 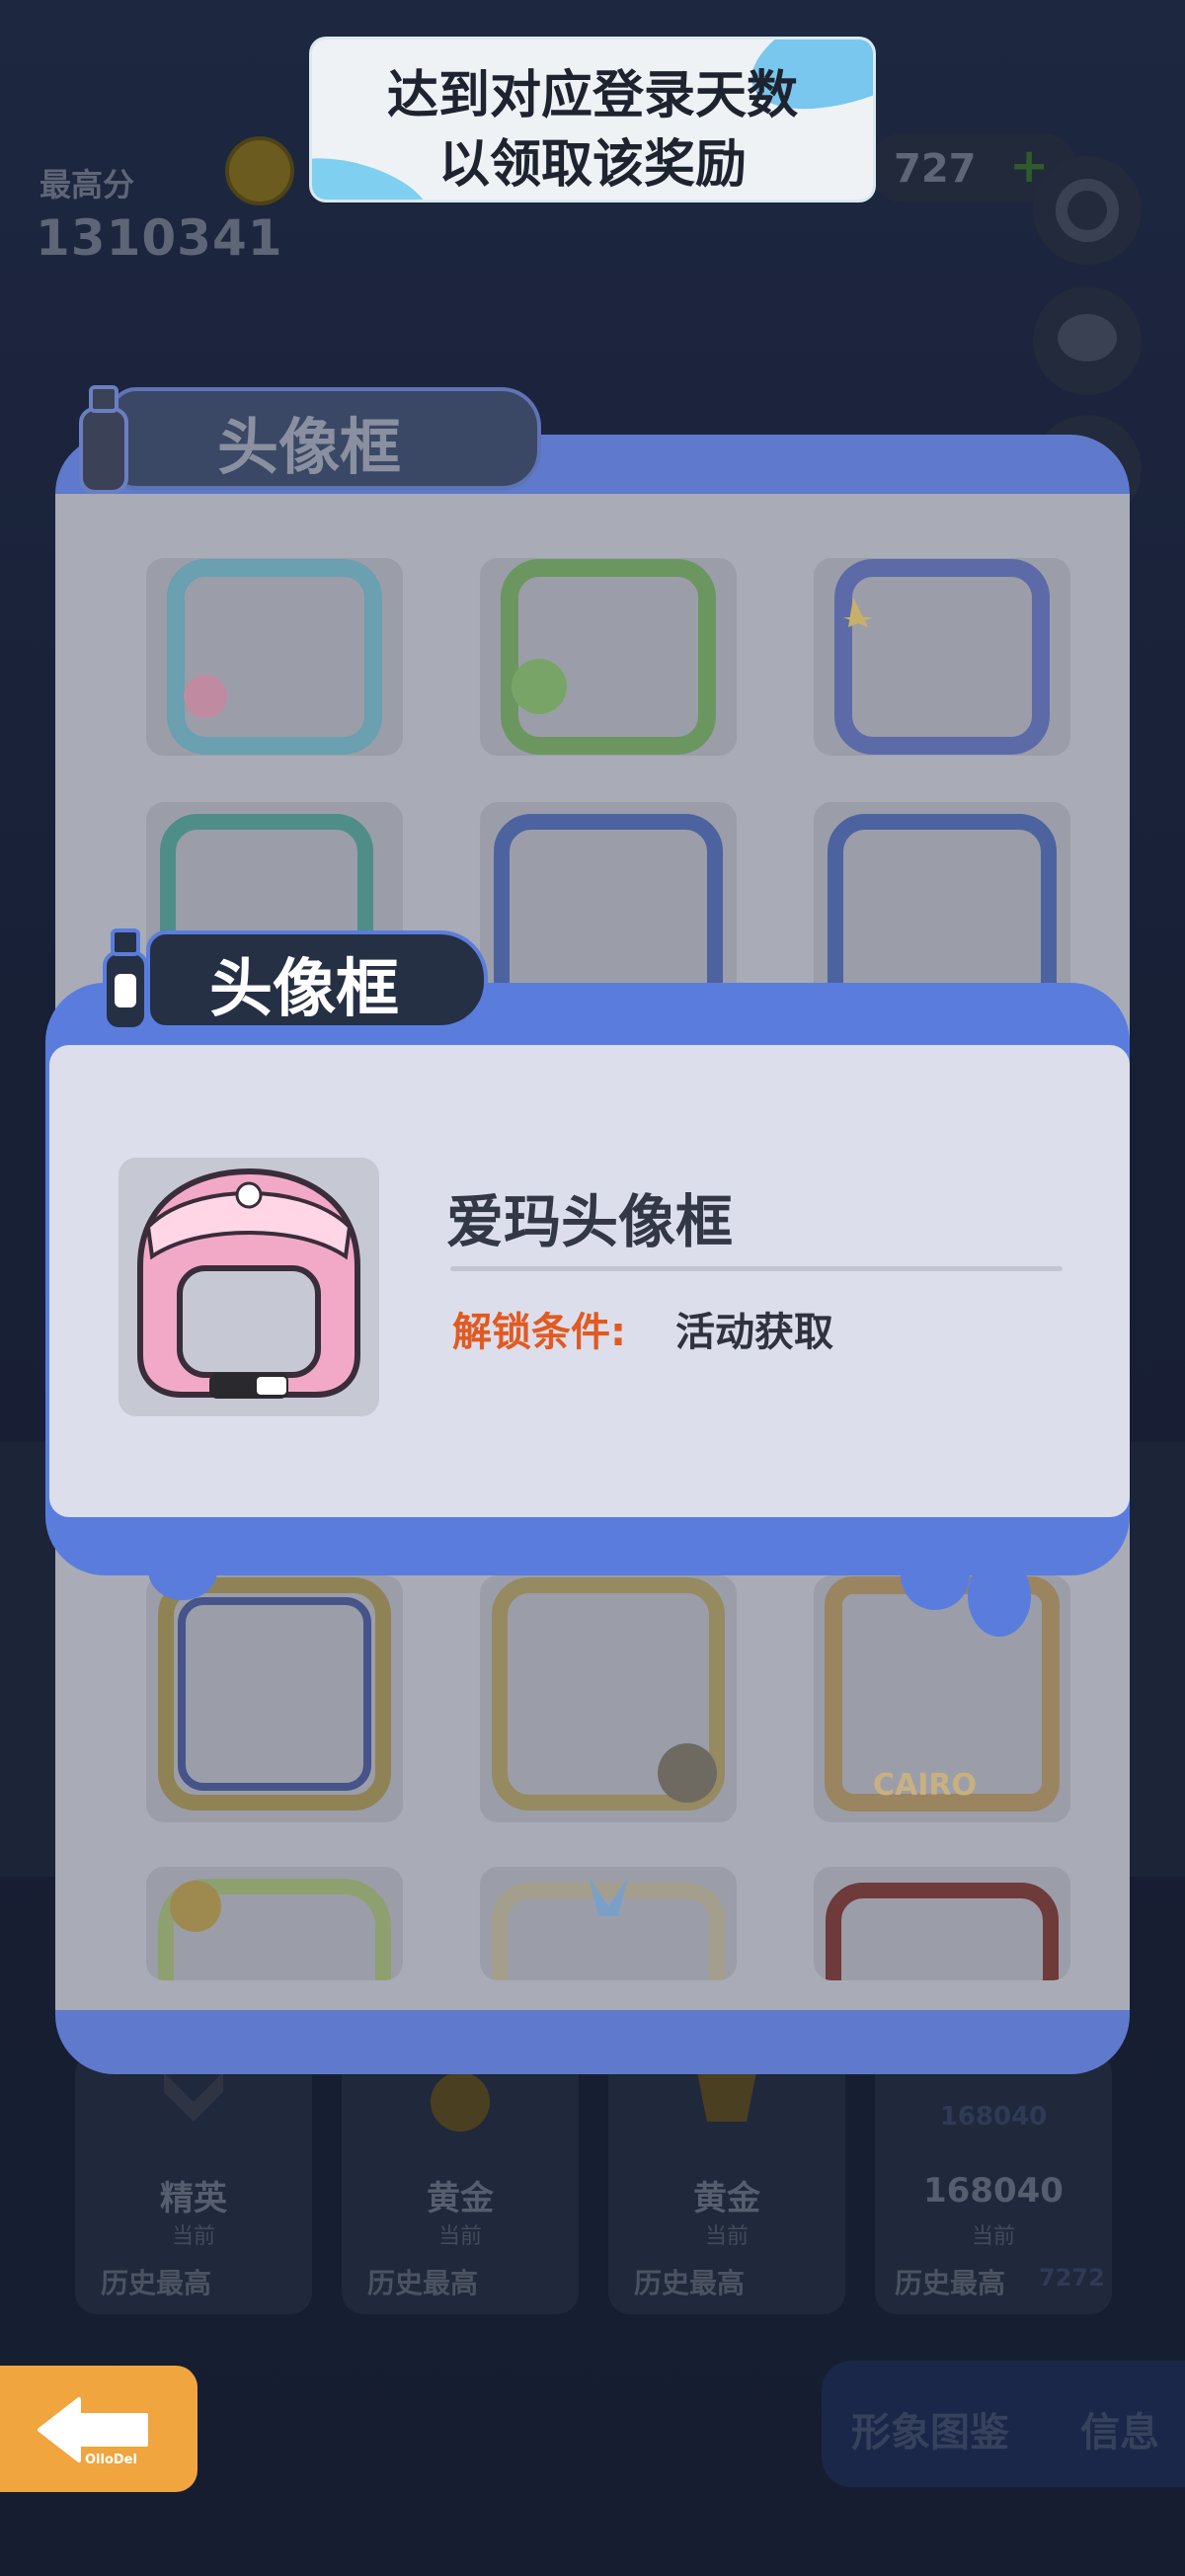 What do you see at coordinates (936, 169) in the screenshot?
I see `currency-value: 727` at bounding box center [936, 169].